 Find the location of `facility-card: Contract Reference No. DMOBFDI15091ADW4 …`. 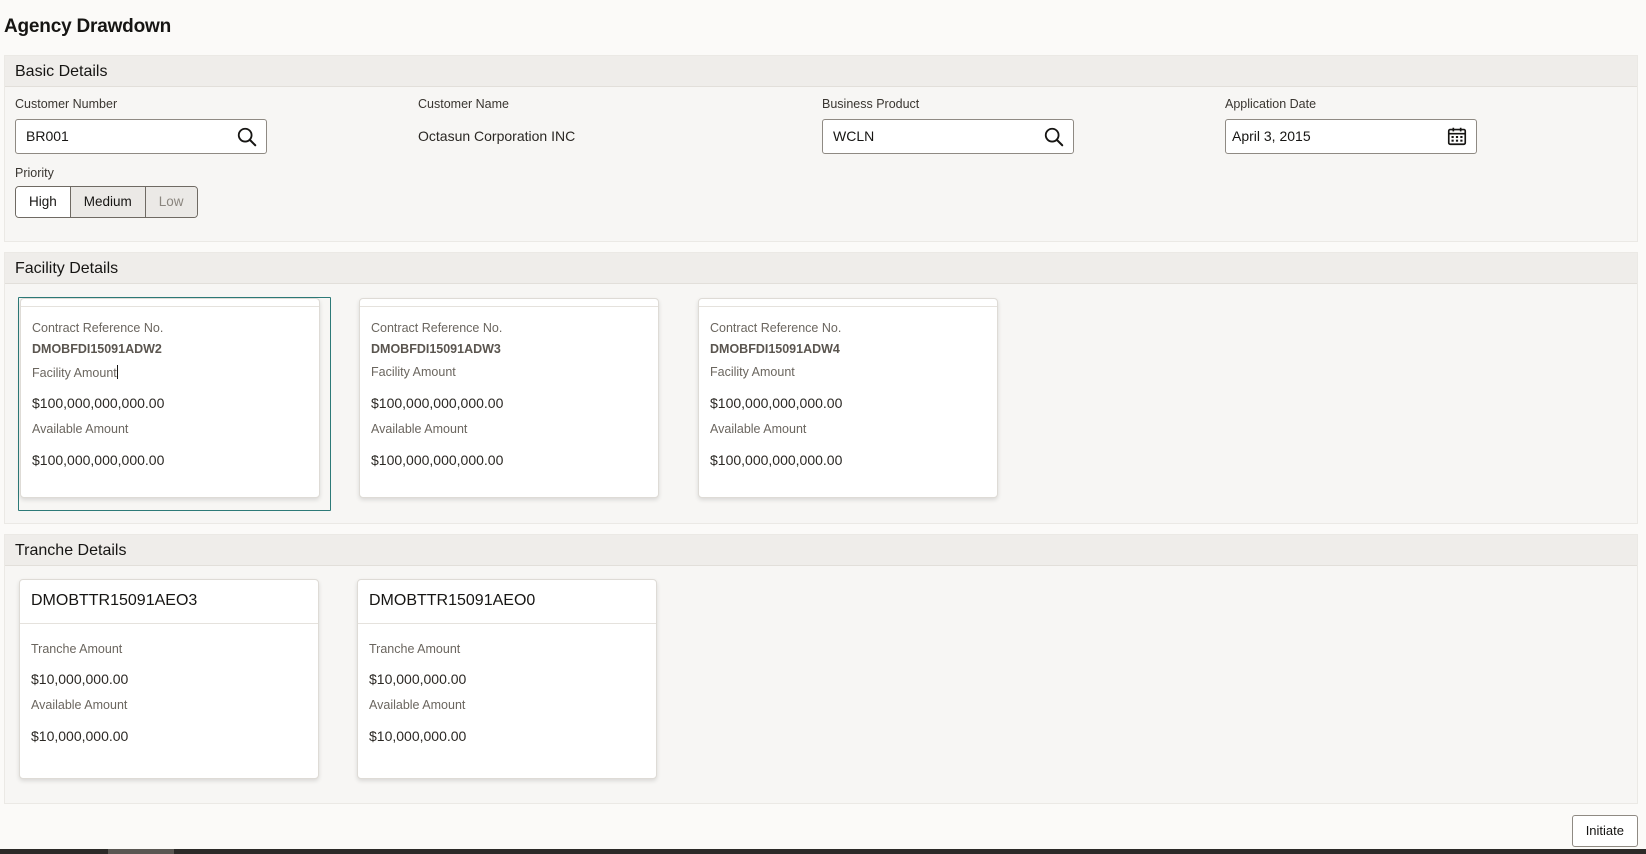

facility-card: Contract Reference No. DMOBFDI15091ADW4 … is located at coordinates (848, 398).